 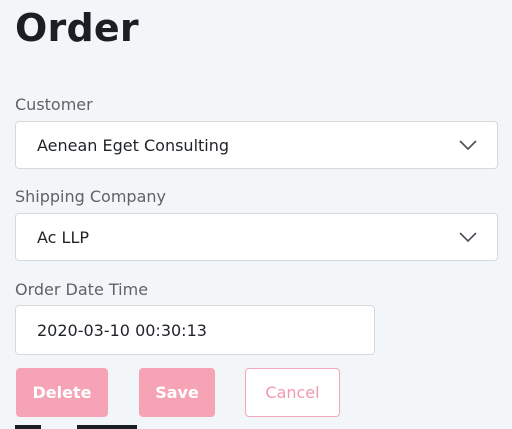 I want to click on cancel-button: Cancel, so click(x=292, y=392).